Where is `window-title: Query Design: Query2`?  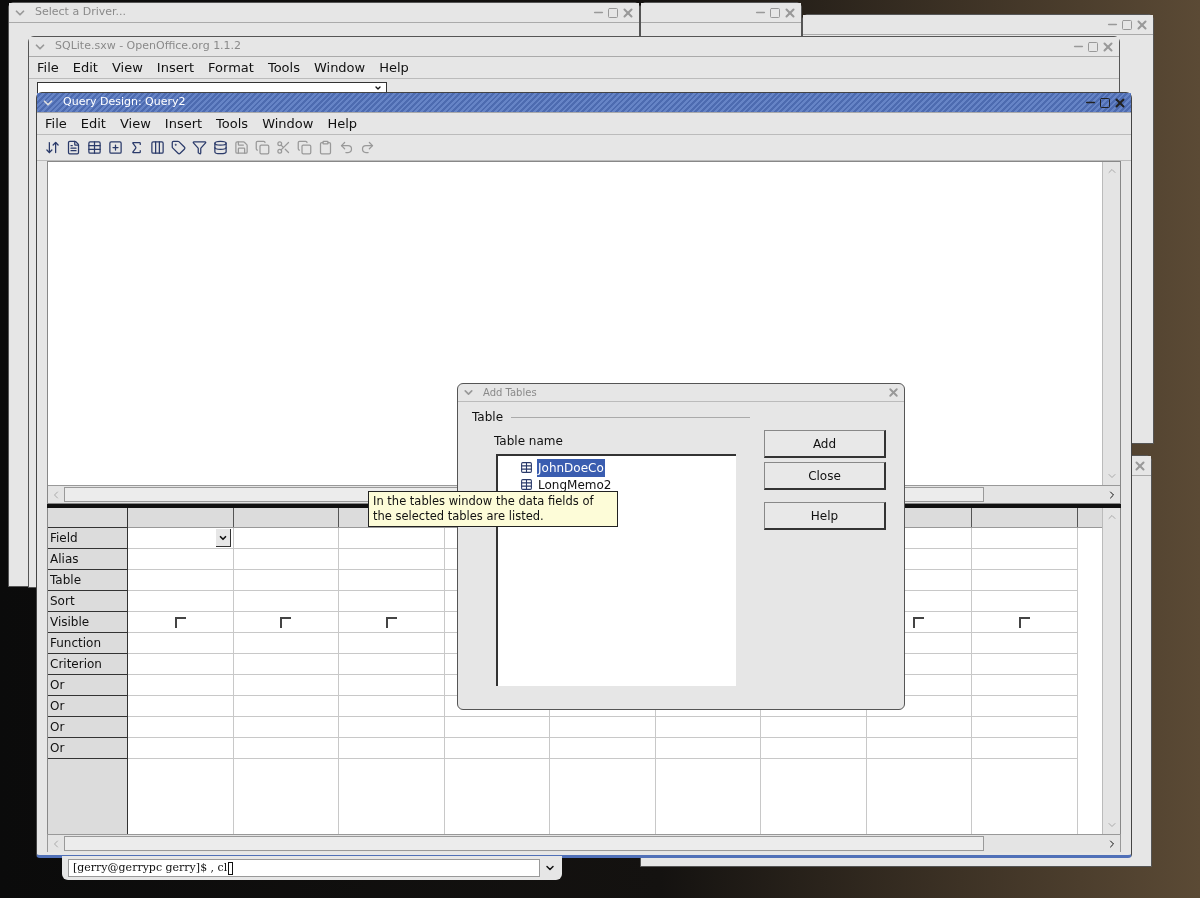
window-title: Query Design: Query2 is located at coordinates (124, 102).